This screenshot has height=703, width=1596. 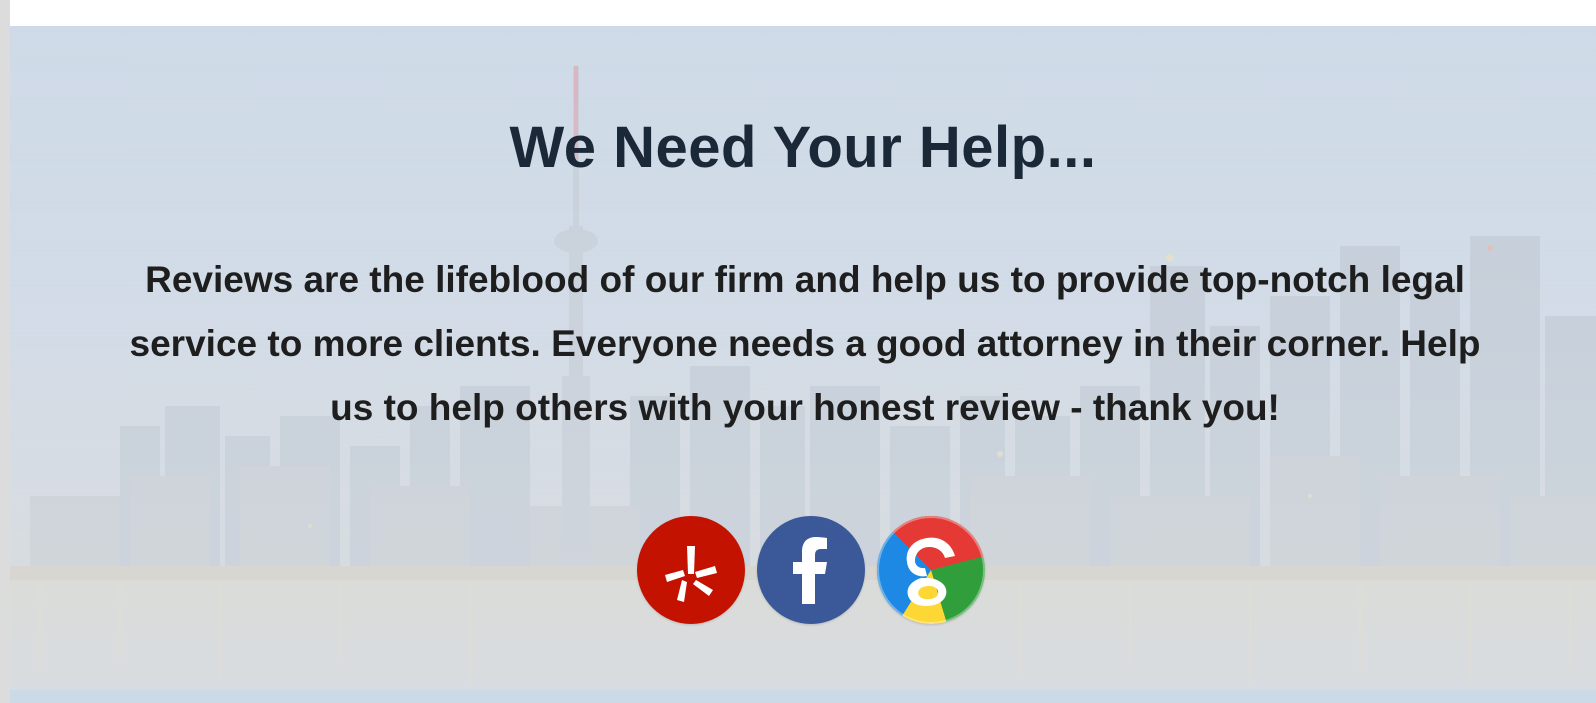 I want to click on bottom-strip, so click(x=803, y=696).